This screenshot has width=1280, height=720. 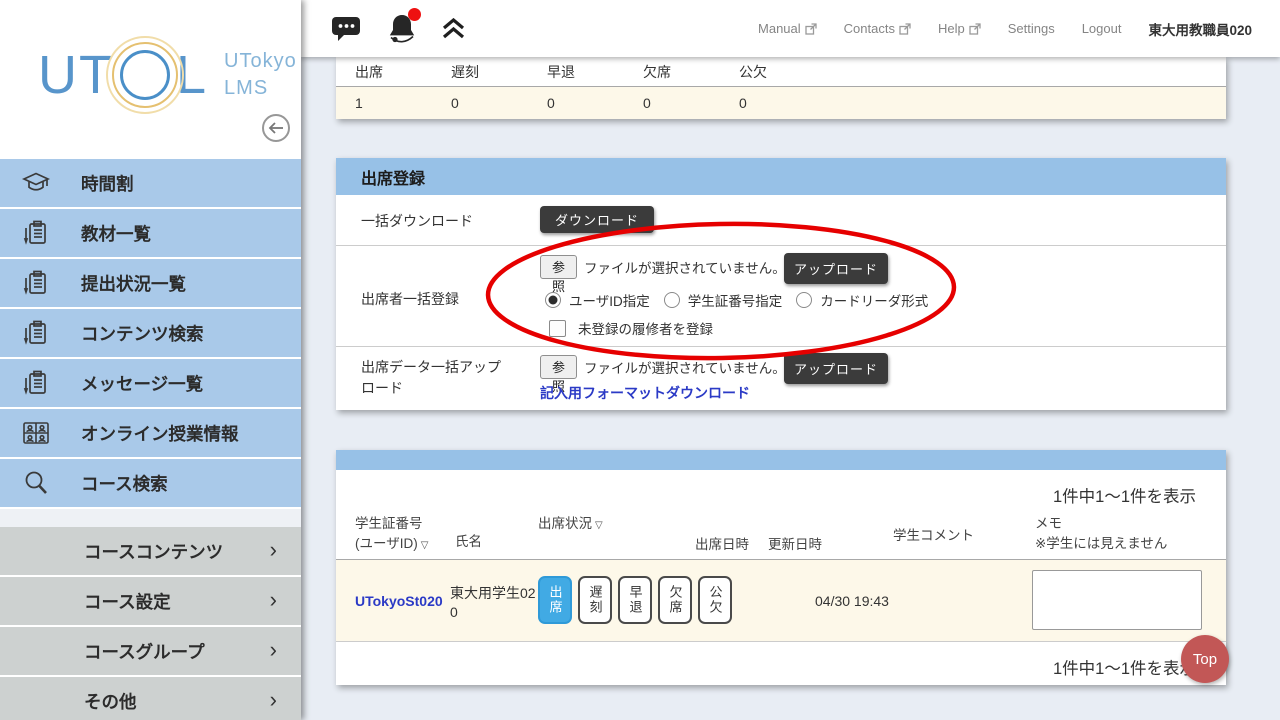 I want to click on sidebar-collapse-button, so click(x=276, y=128).